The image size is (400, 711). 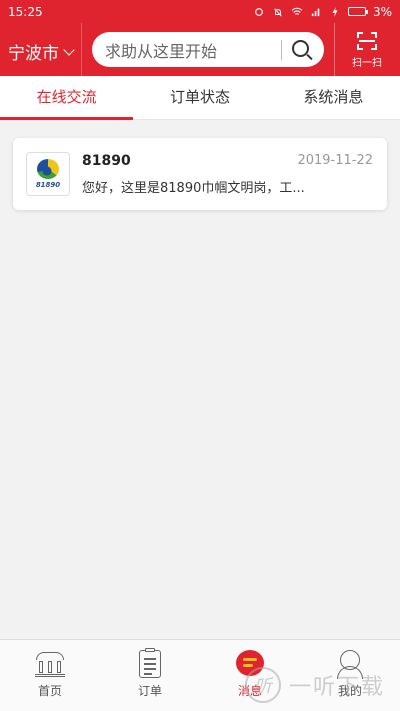 What do you see at coordinates (382, 11) in the screenshot?
I see `battery-percent: 3%` at bounding box center [382, 11].